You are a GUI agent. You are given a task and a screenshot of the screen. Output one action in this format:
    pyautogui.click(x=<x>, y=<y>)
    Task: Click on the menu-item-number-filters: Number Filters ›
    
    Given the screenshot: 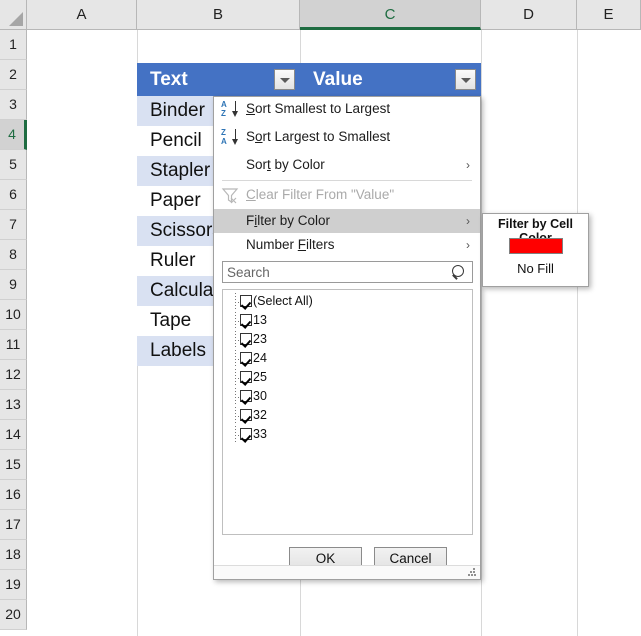 What is the action you would take?
    pyautogui.click(x=347, y=245)
    